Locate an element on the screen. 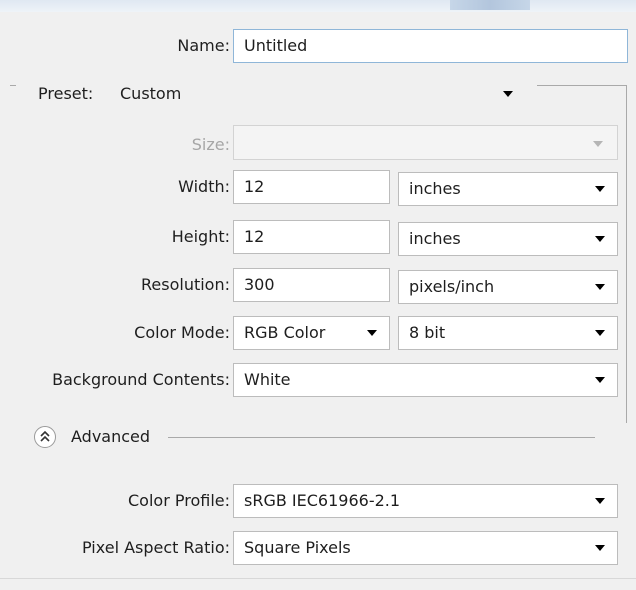 This screenshot has height=590, width=636. width-unit-dropdown: inches is located at coordinates (508, 189).